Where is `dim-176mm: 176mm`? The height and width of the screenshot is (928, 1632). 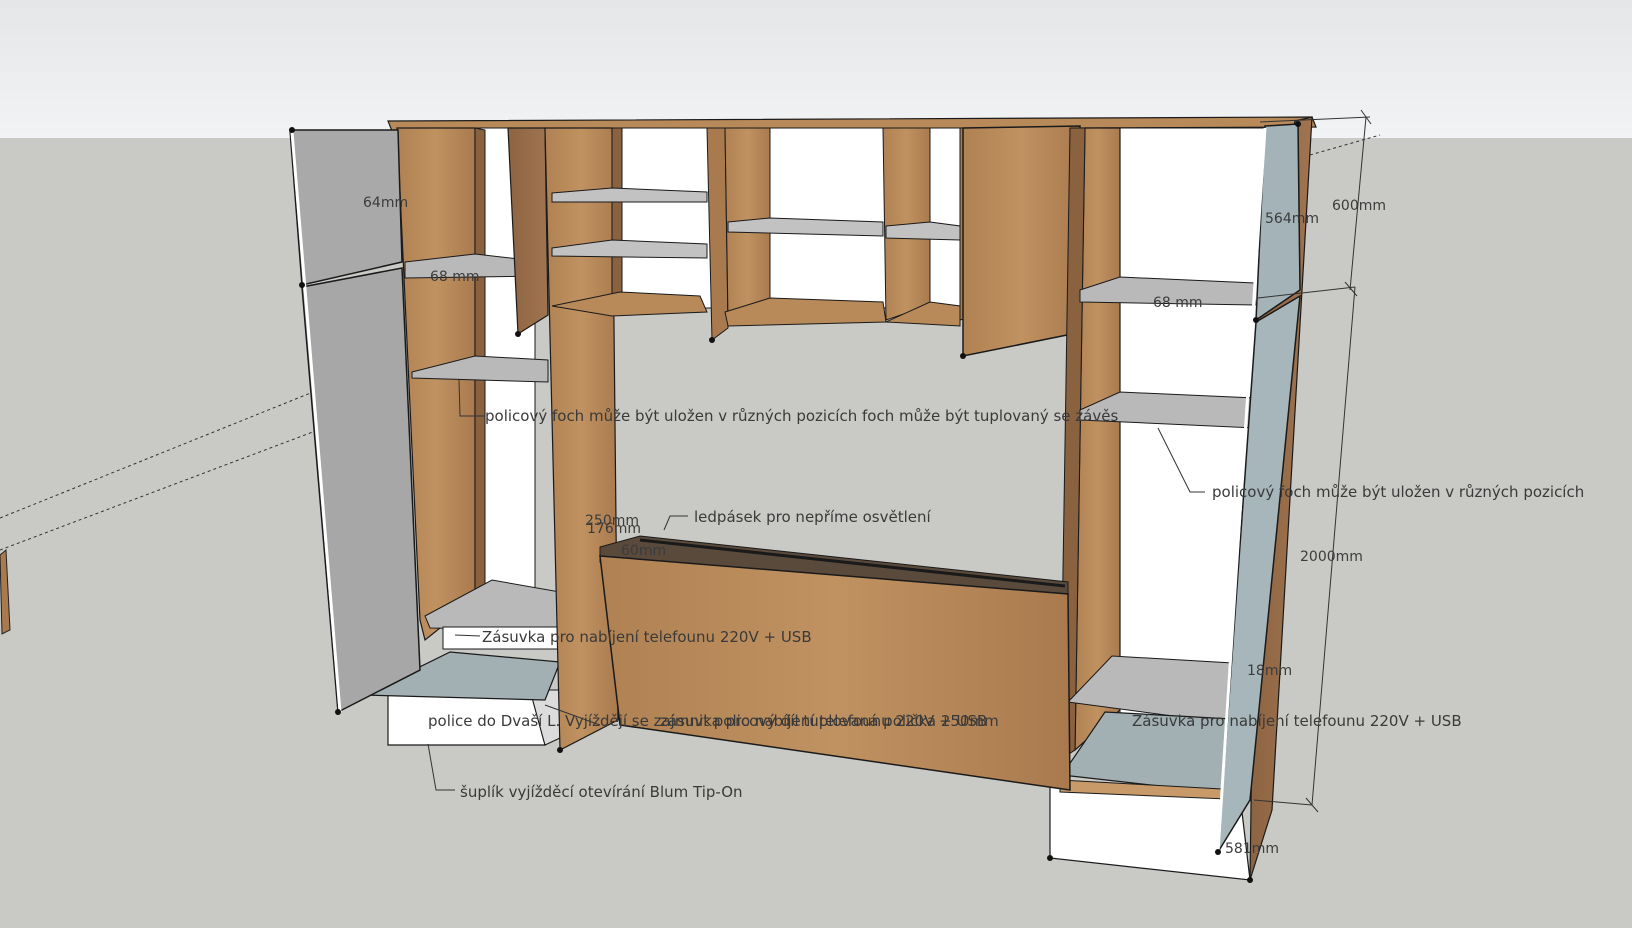
dim-176mm: 176mm is located at coordinates (614, 529).